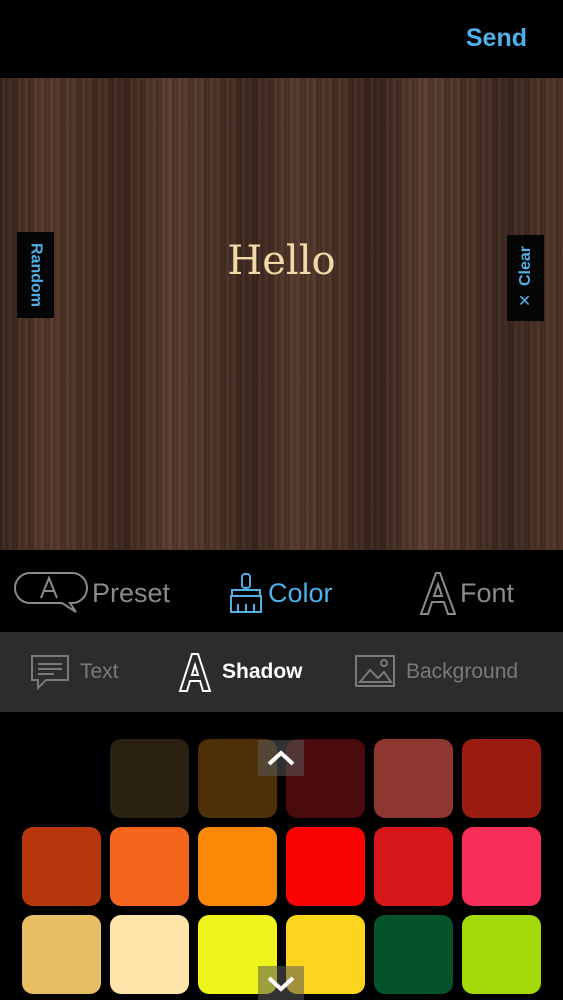  I want to click on canvas-text: Hello, so click(281, 261).